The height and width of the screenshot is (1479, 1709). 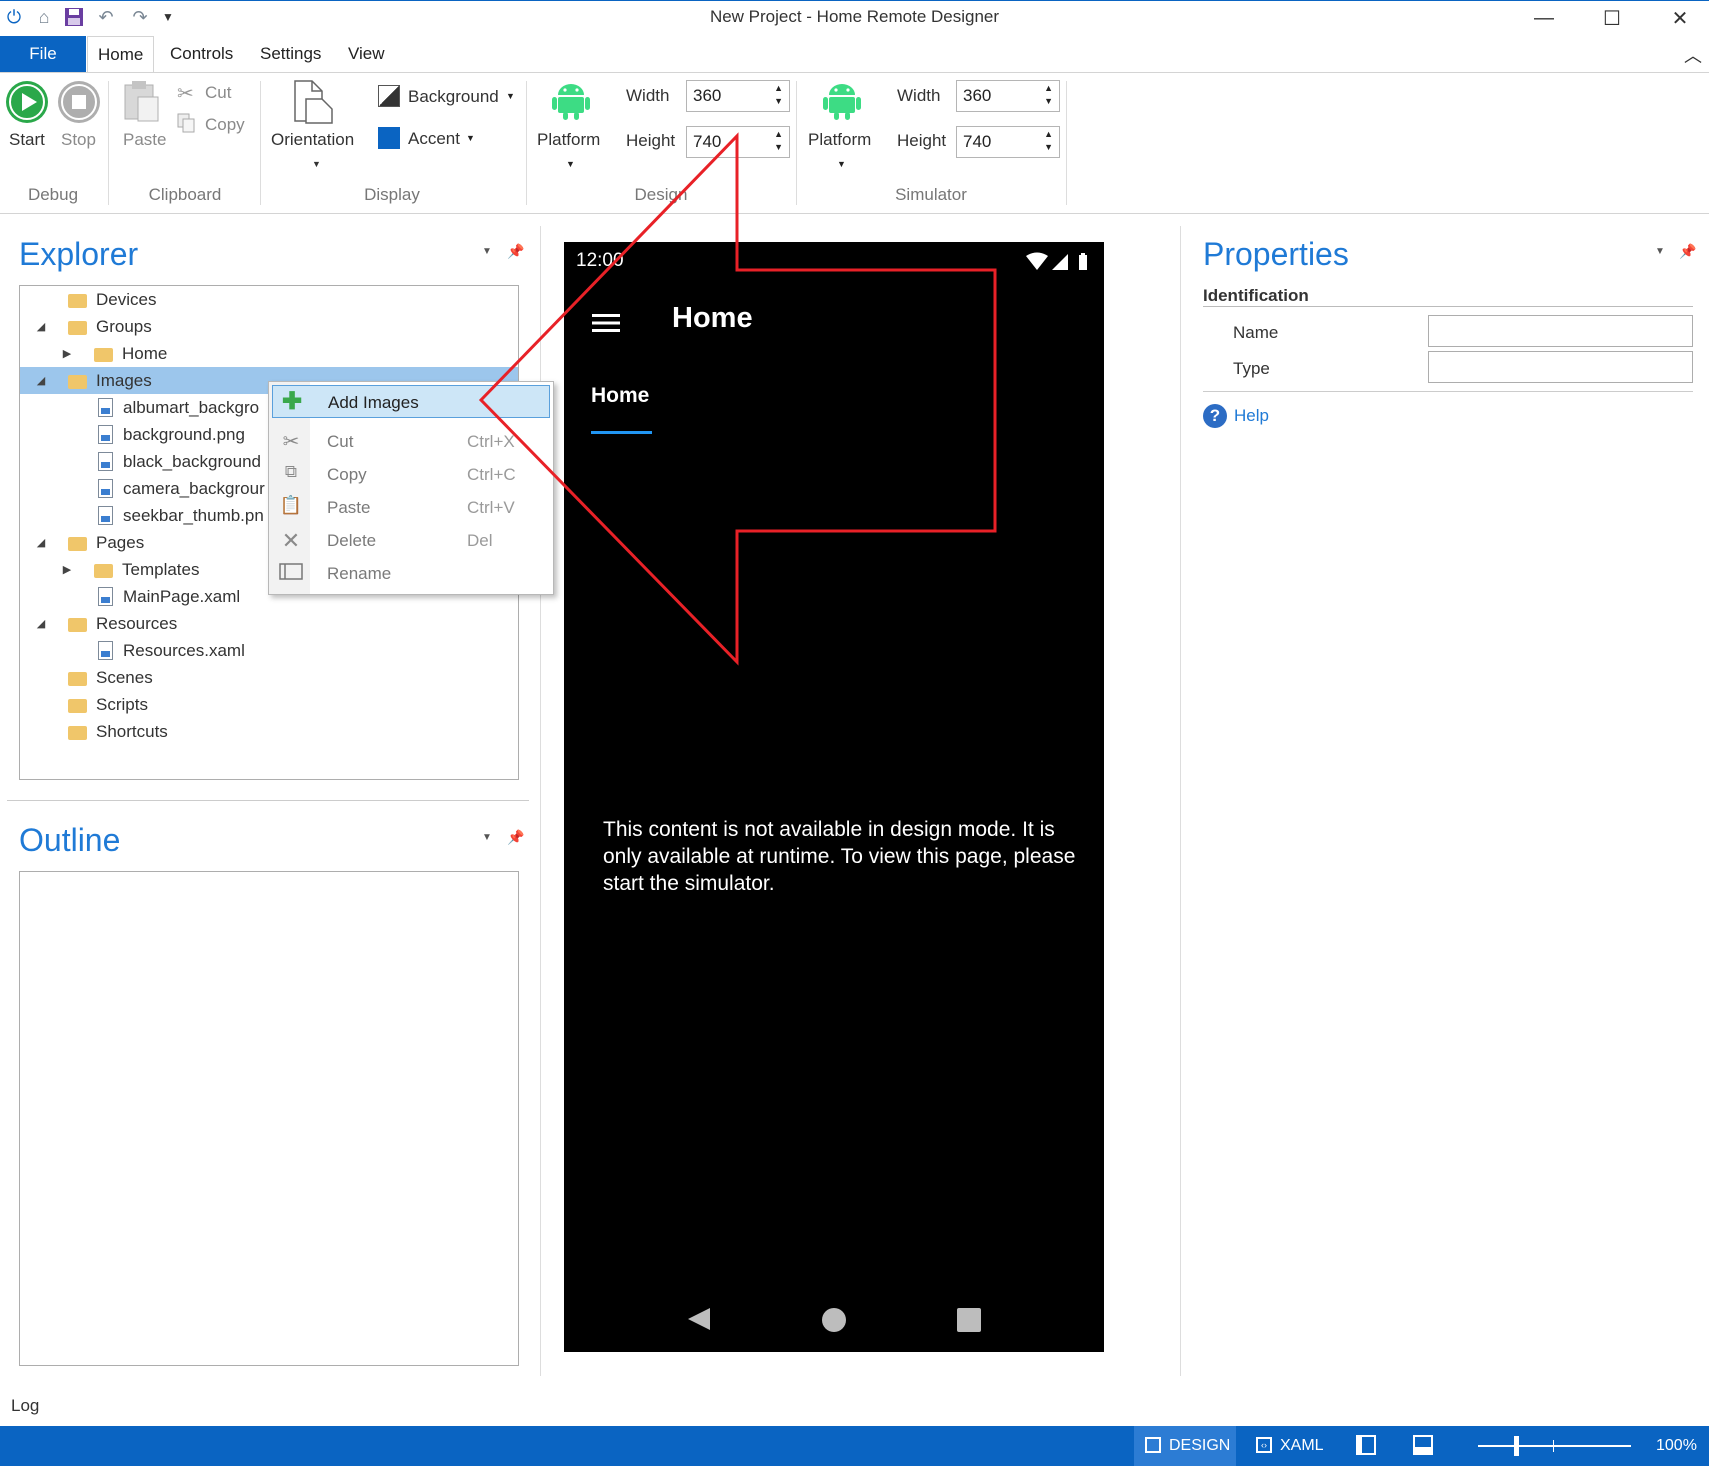 What do you see at coordinates (839, 140) in the screenshot?
I see `simulator-platform-button: Platform` at bounding box center [839, 140].